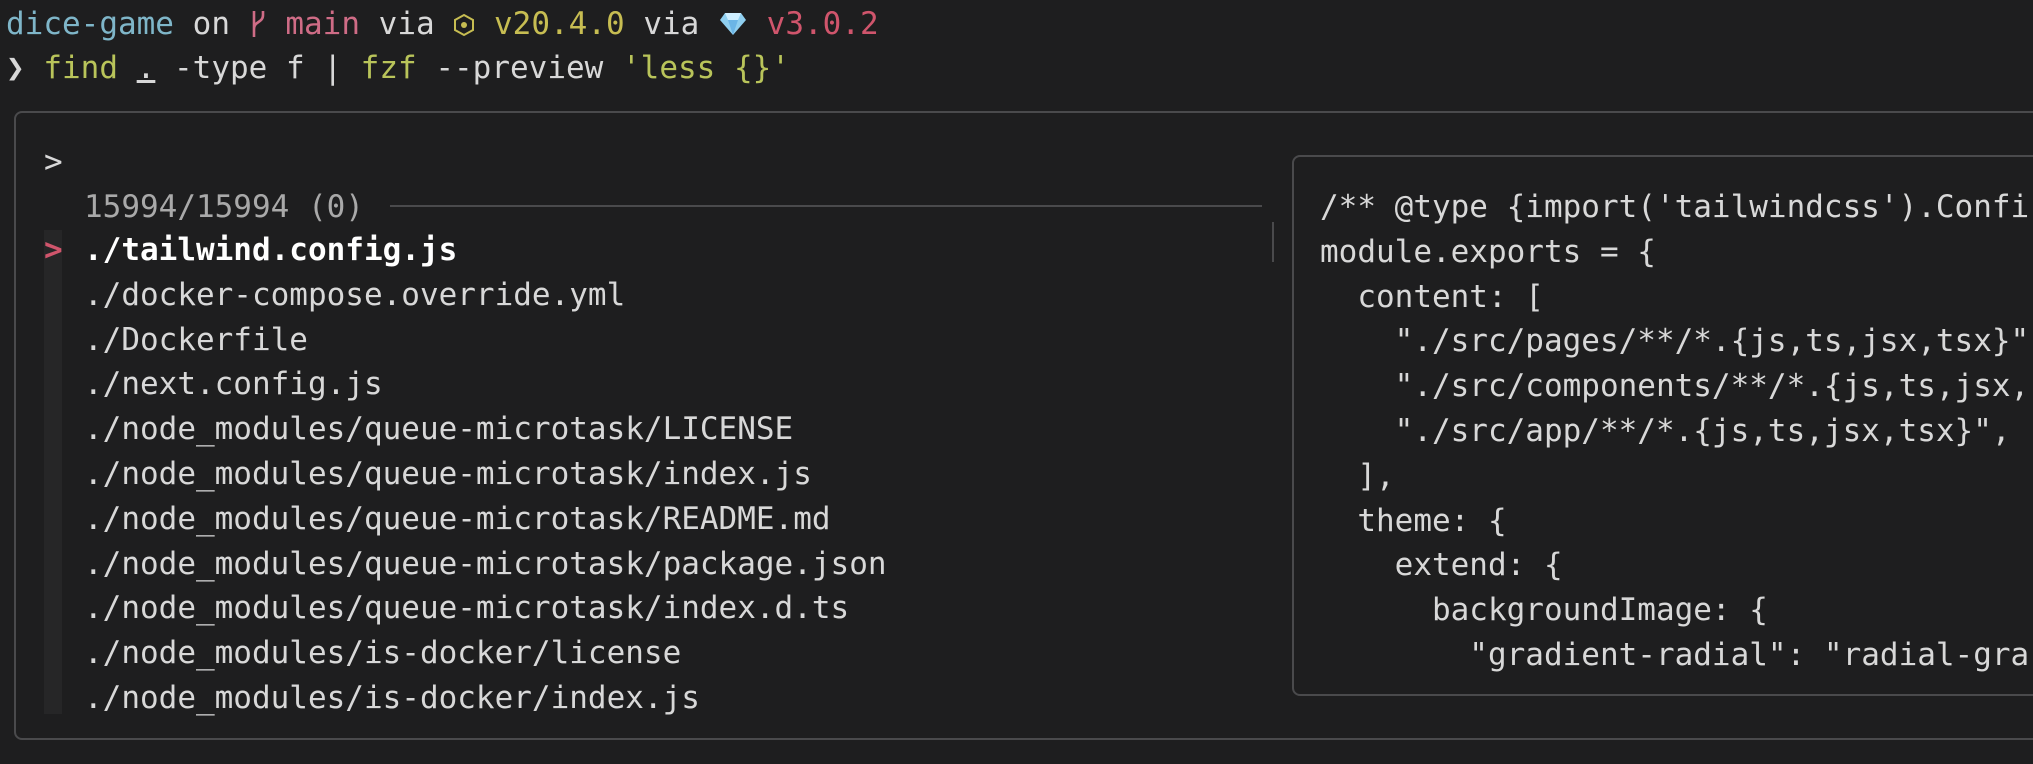  What do you see at coordinates (457, 518) in the screenshot?
I see `result-item-label: ./node_modules/queue-microtask/README.md` at bounding box center [457, 518].